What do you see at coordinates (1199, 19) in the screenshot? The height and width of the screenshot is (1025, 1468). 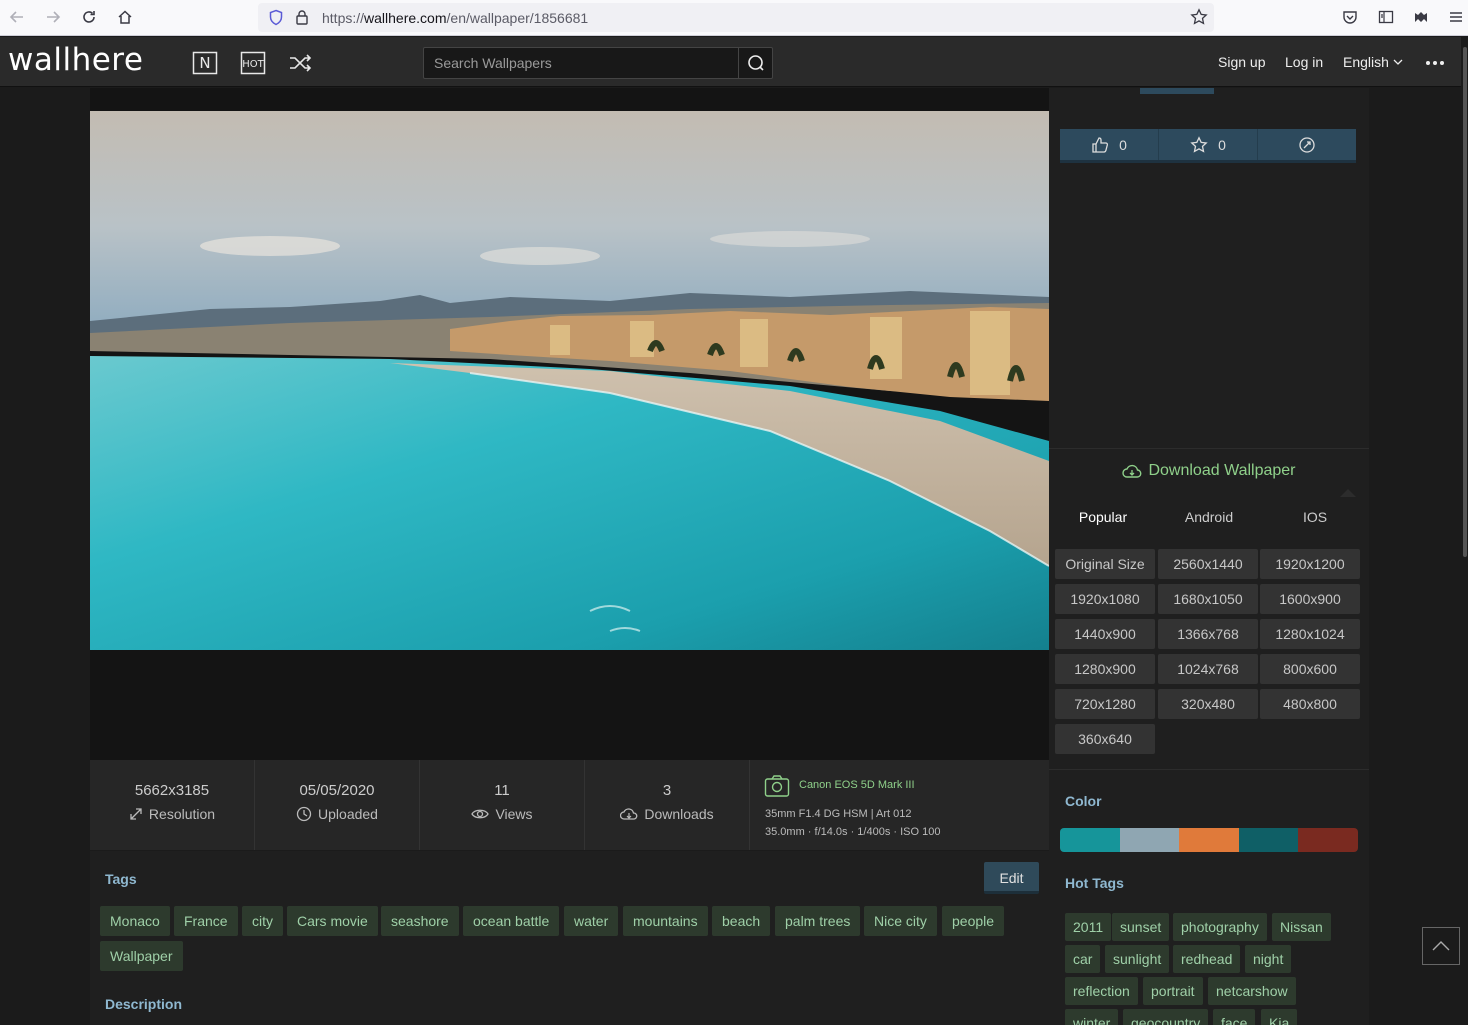 I see `bookmark-star-icon` at bounding box center [1199, 19].